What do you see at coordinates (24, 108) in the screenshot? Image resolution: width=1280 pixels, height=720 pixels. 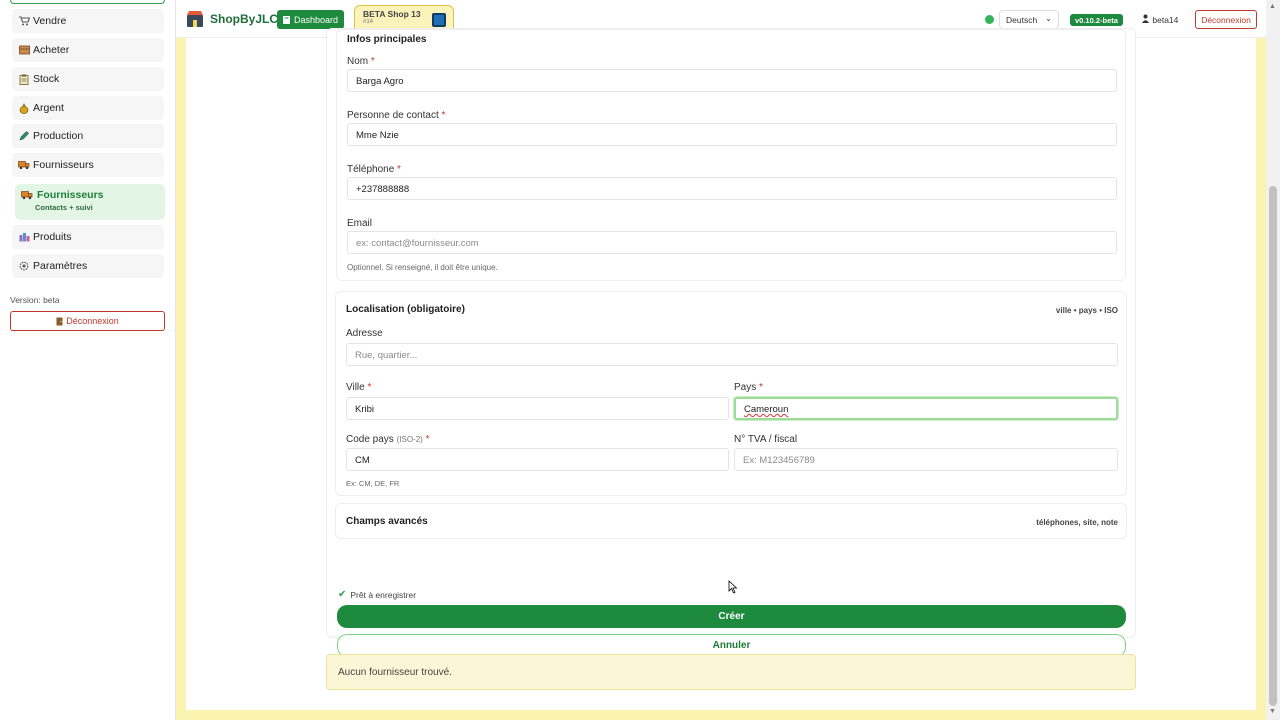 I see `money-bag-icon` at bounding box center [24, 108].